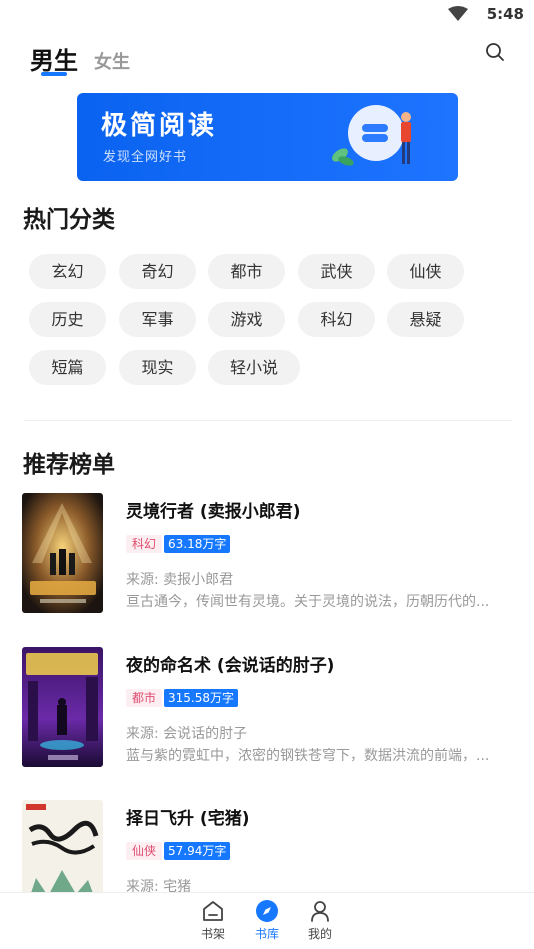 The height and width of the screenshot is (949, 534). I want to click on book-title: 择日飞升 (宅猪), so click(188, 819).